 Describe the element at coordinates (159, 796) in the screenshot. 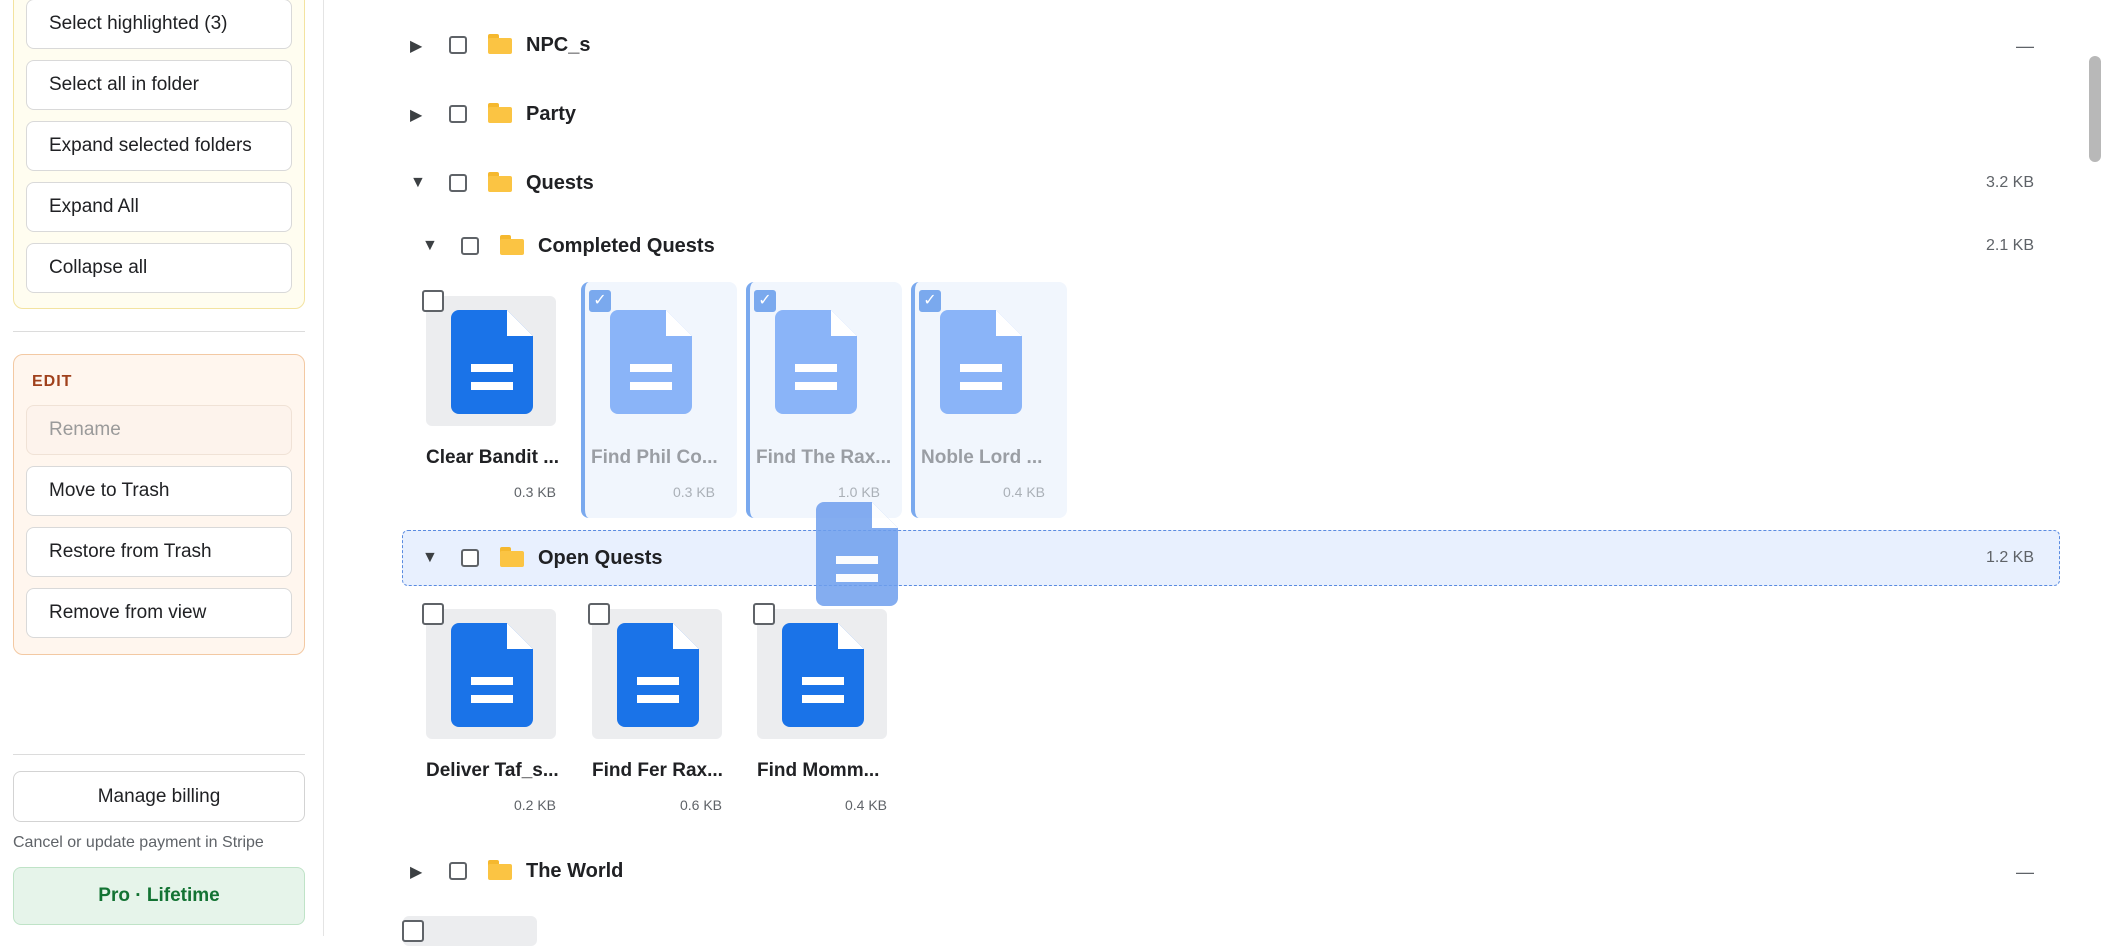

I see `manage-billing-button: Manage billing` at that location.